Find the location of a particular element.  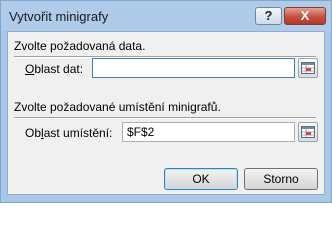

location-section-divider is located at coordinates (165, 118).